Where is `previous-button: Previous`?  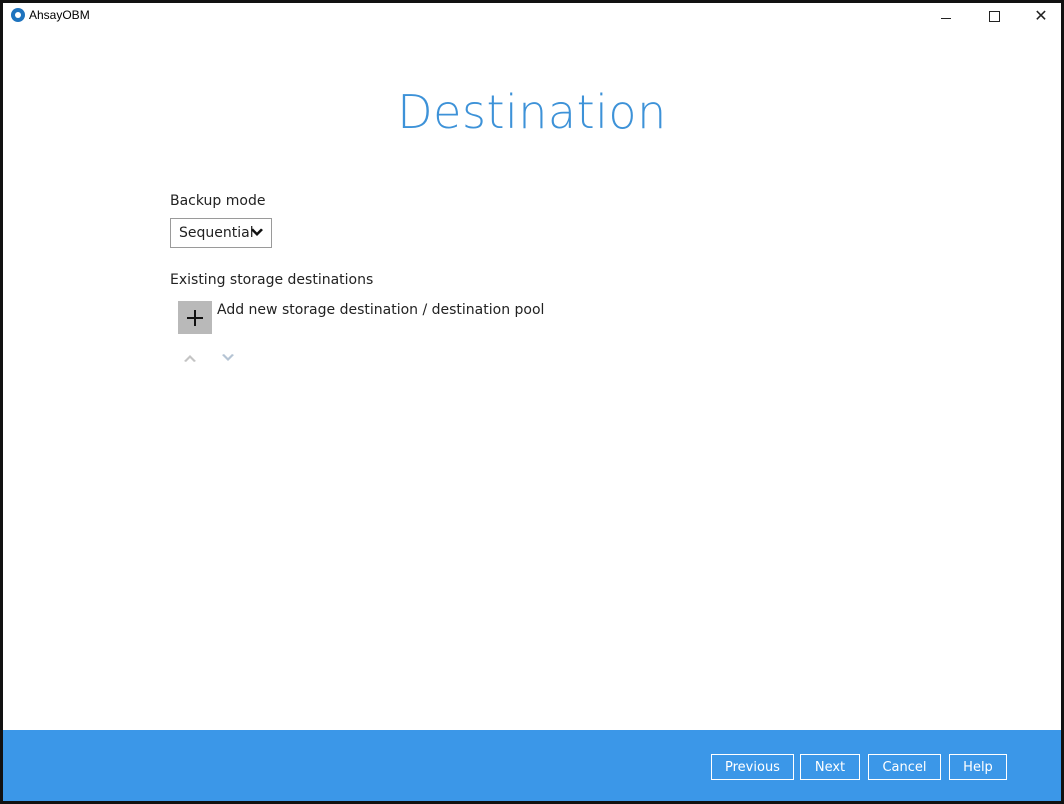
previous-button: Previous is located at coordinates (752, 767).